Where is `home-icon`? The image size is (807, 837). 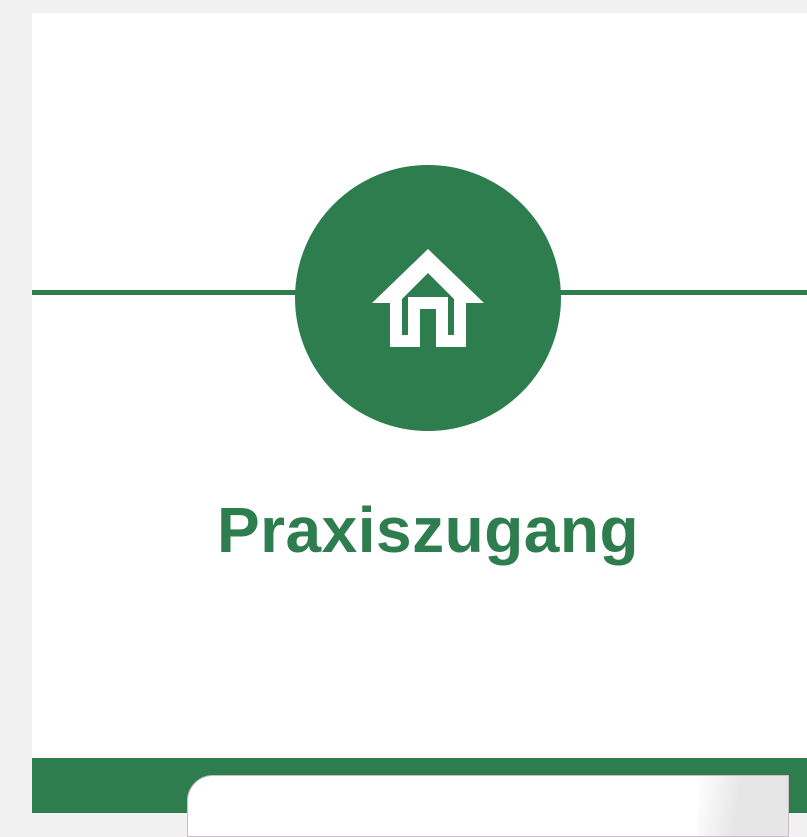
home-icon is located at coordinates (428, 298).